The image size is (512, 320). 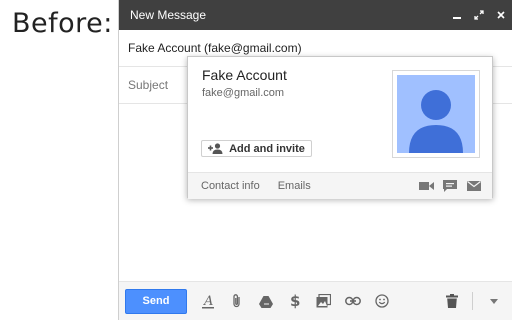 What do you see at coordinates (62, 23) in the screenshot?
I see `caption: Before:` at bounding box center [62, 23].